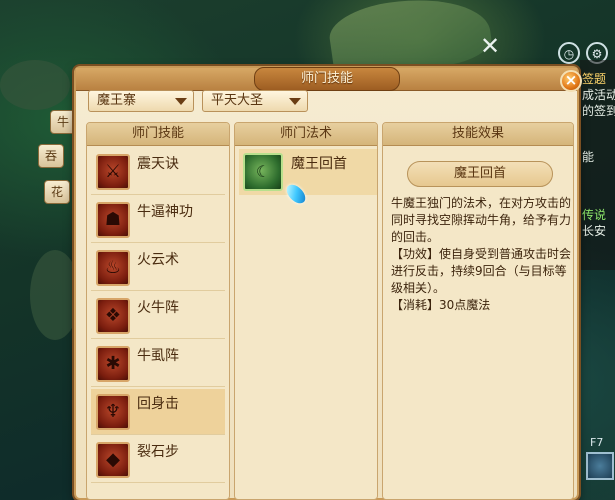 This screenshot has width=615, height=500. I want to click on skill-label: 火云术, so click(158, 260).